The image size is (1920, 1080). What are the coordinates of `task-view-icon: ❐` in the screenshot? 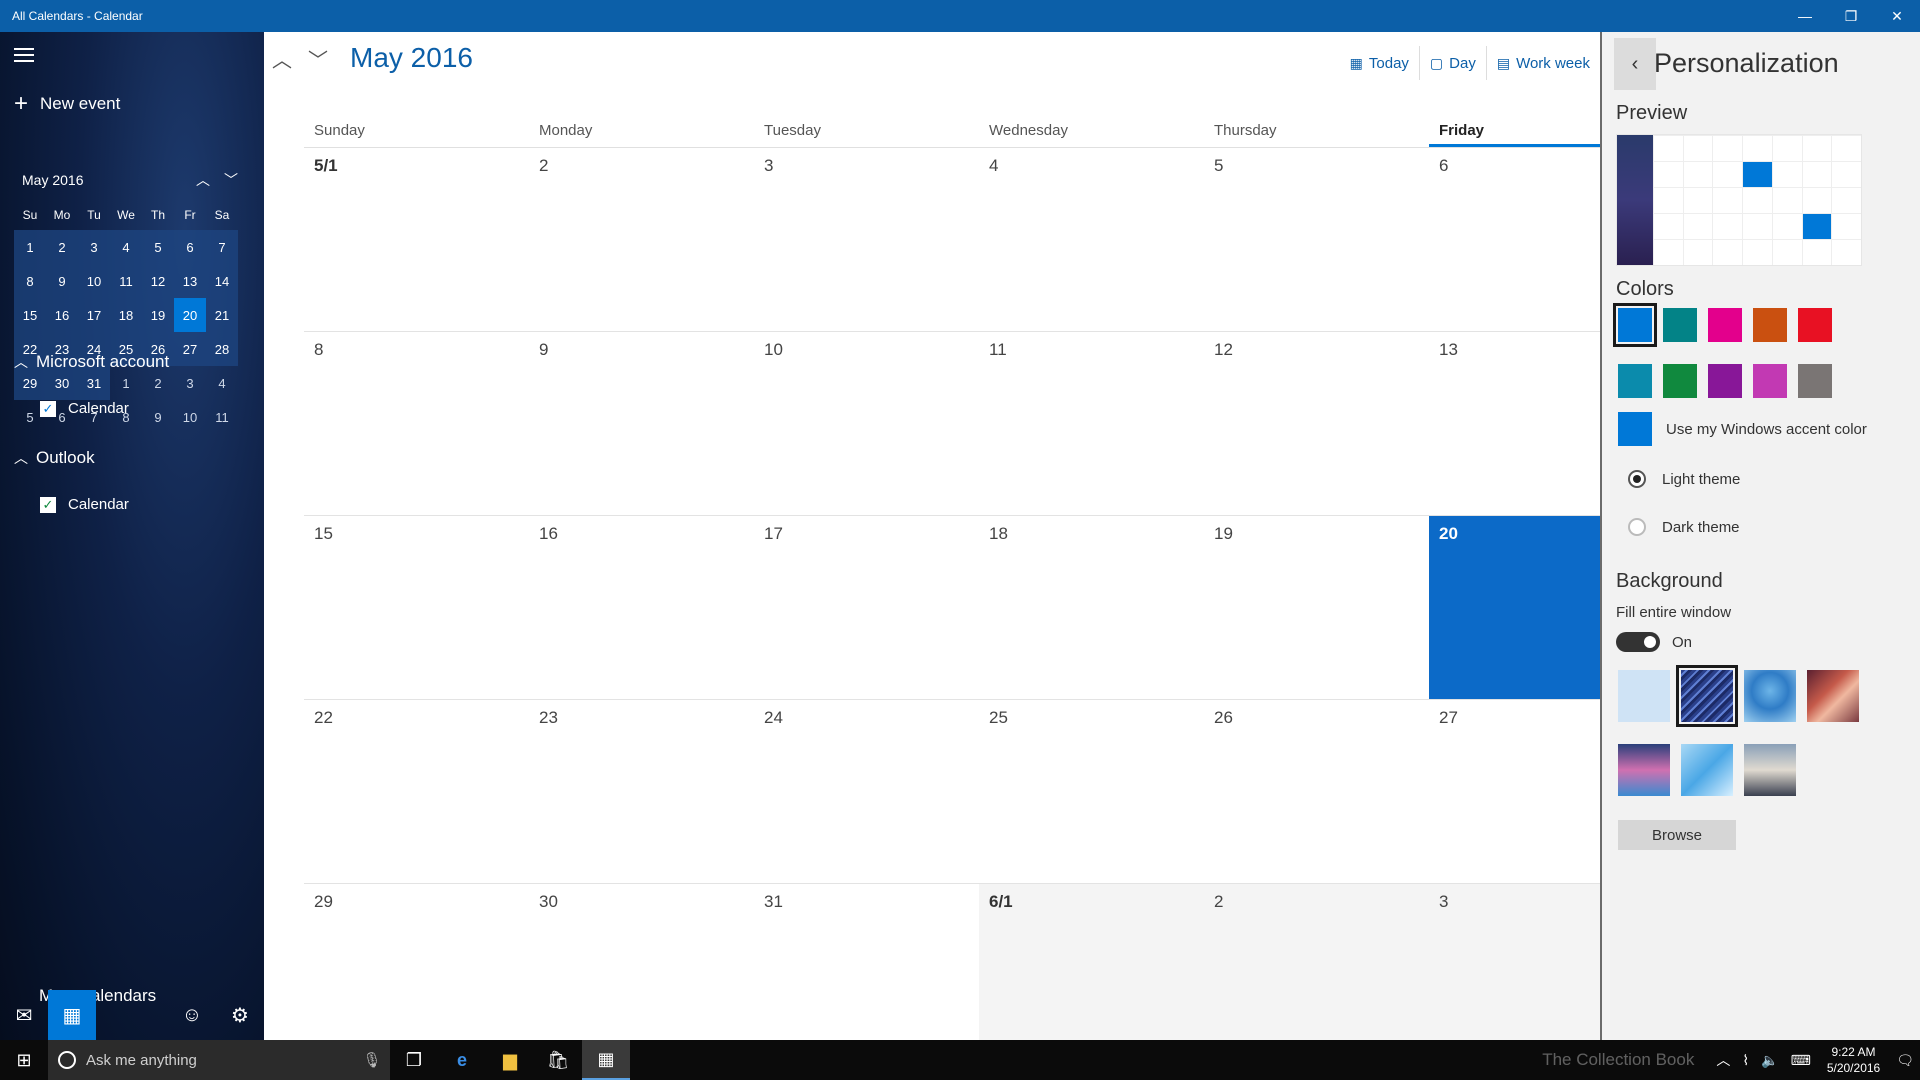 It's located at (414, 1060).